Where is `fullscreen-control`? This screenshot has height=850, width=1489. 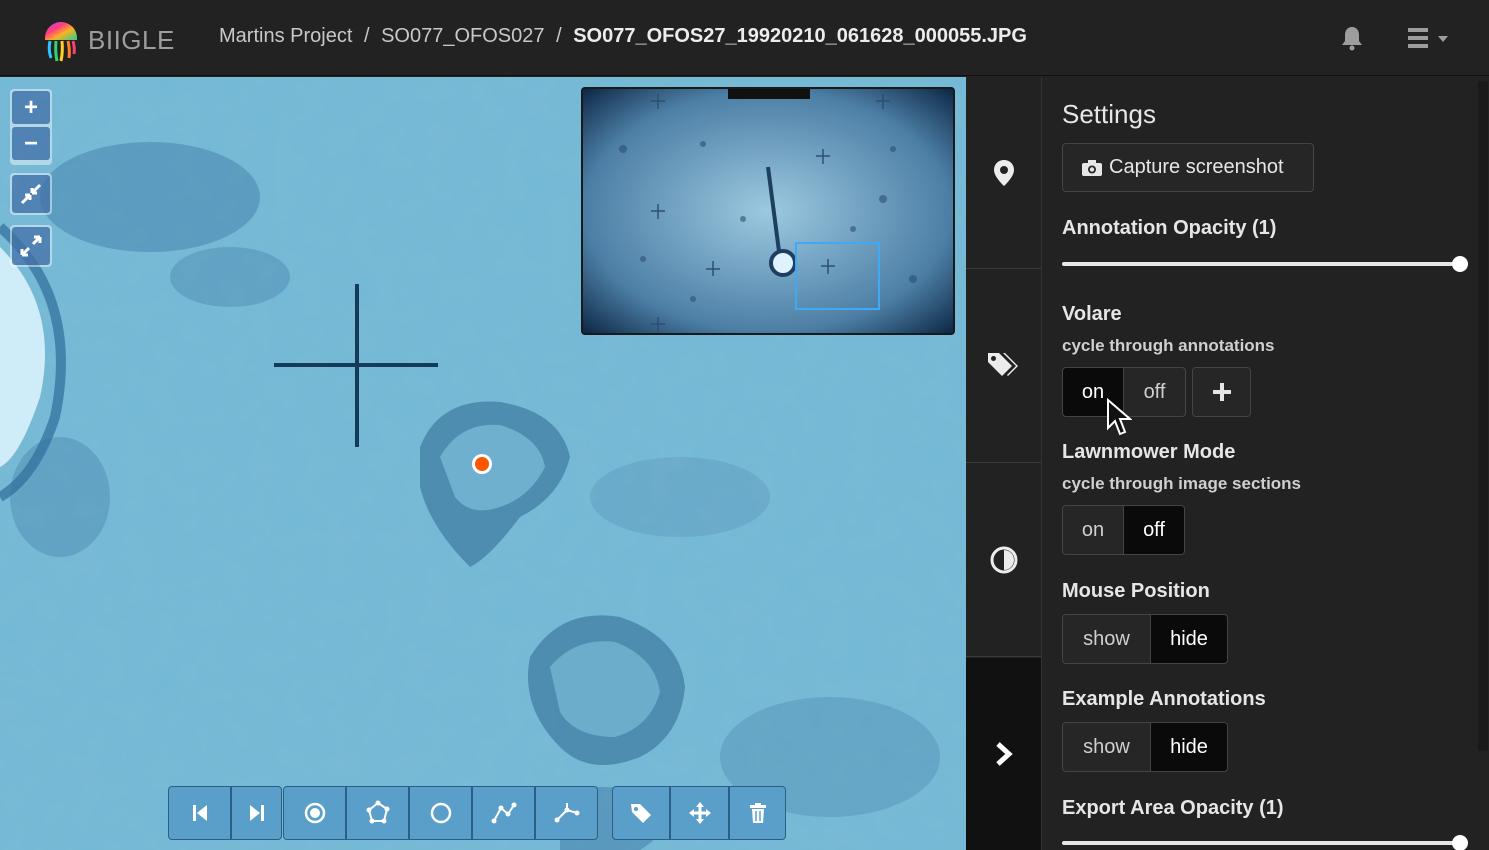
fullscreen-control is located at coordinates (31, 246).